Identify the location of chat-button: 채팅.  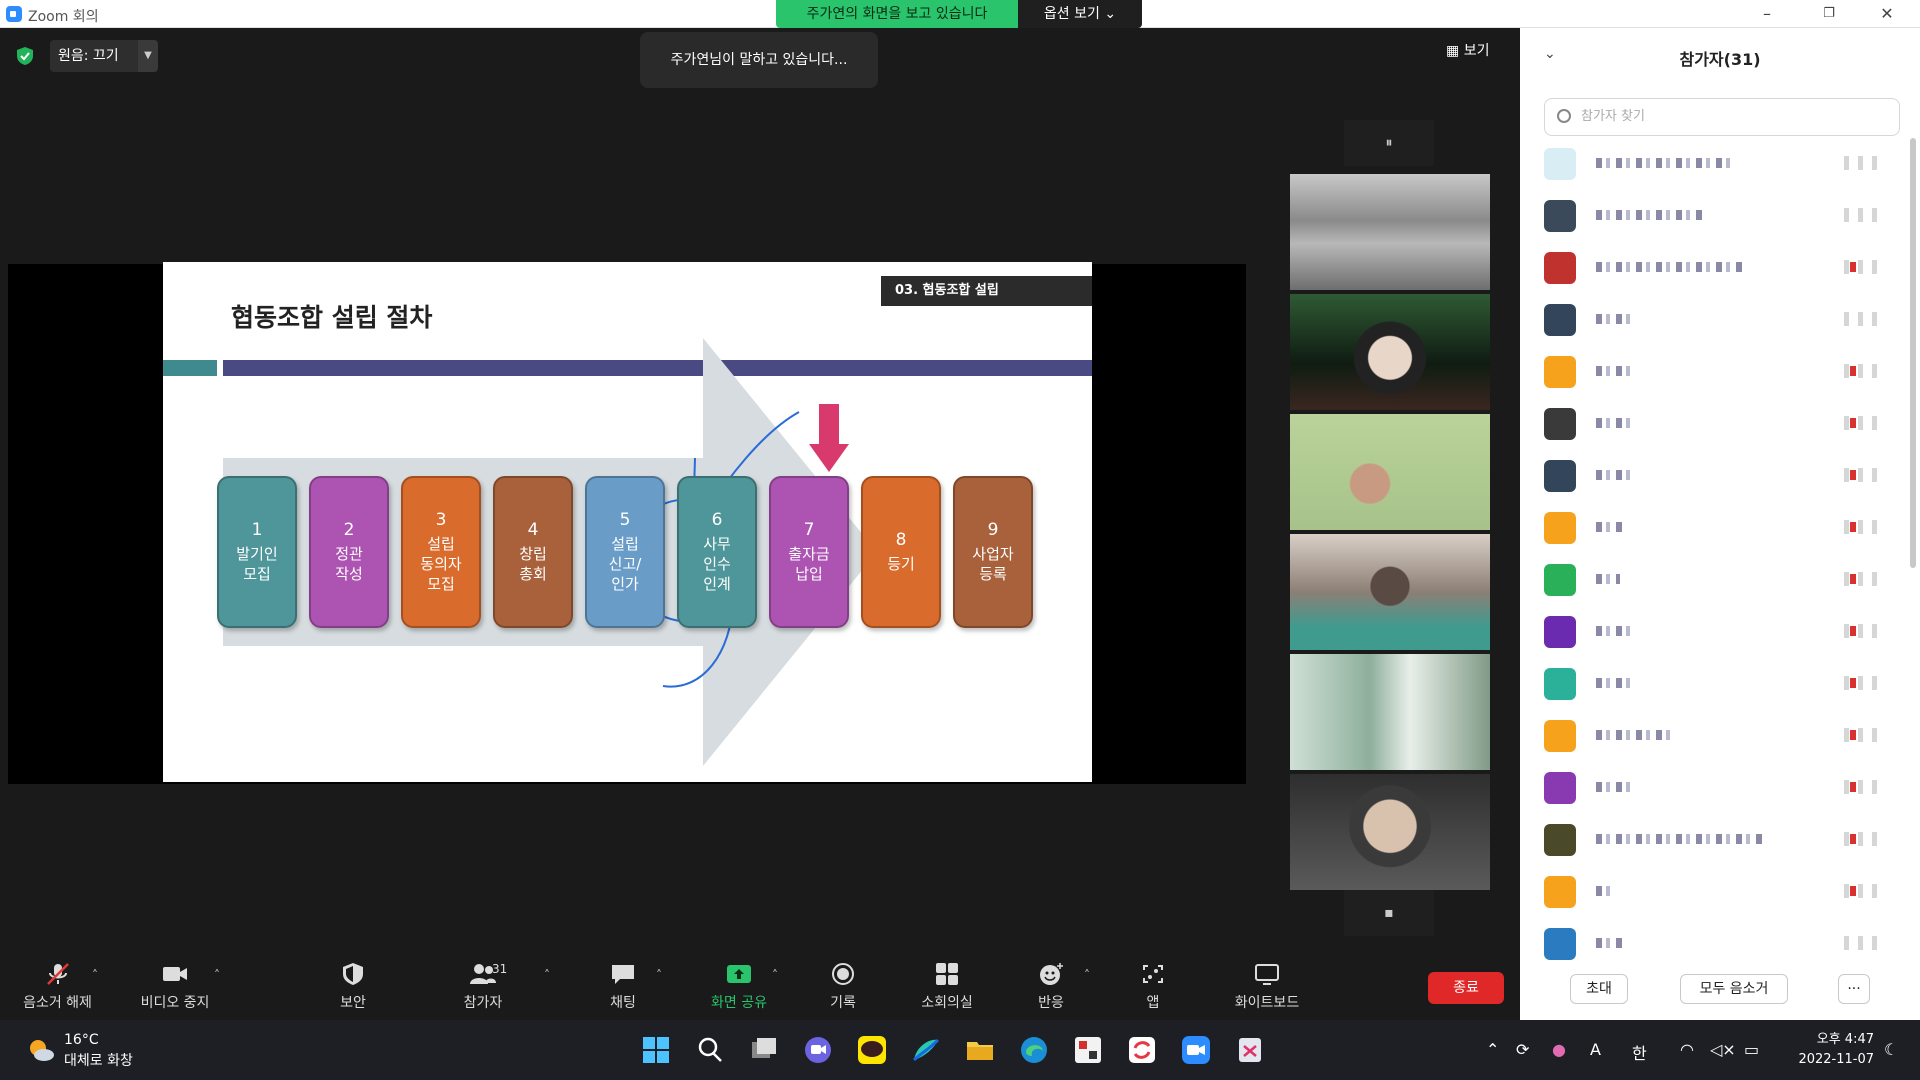
(623, 988).